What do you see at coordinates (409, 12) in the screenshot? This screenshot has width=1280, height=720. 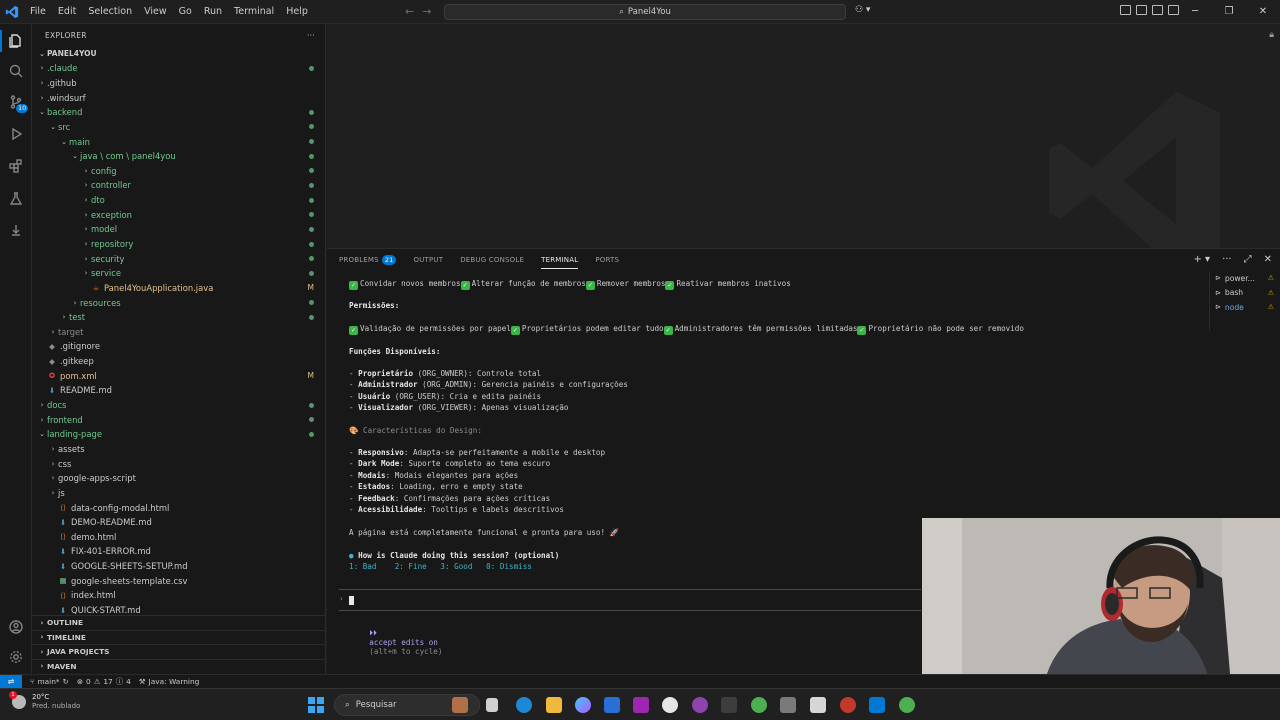 I see `back-arrow-icon: ←` at bounding box center [409, 12].